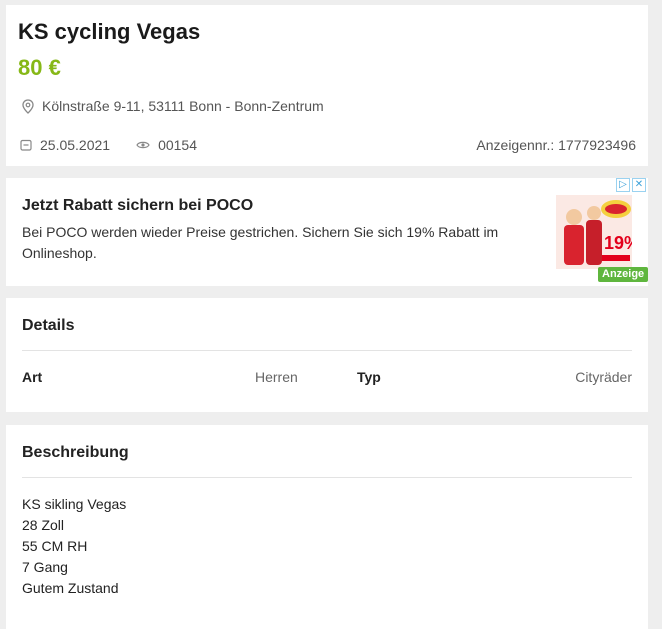 The width and height of the screenshot is (662, 629). Describe the element at coordinates (276, 377) in the screenshot. I see `detail-value-art: Herren` at that location.